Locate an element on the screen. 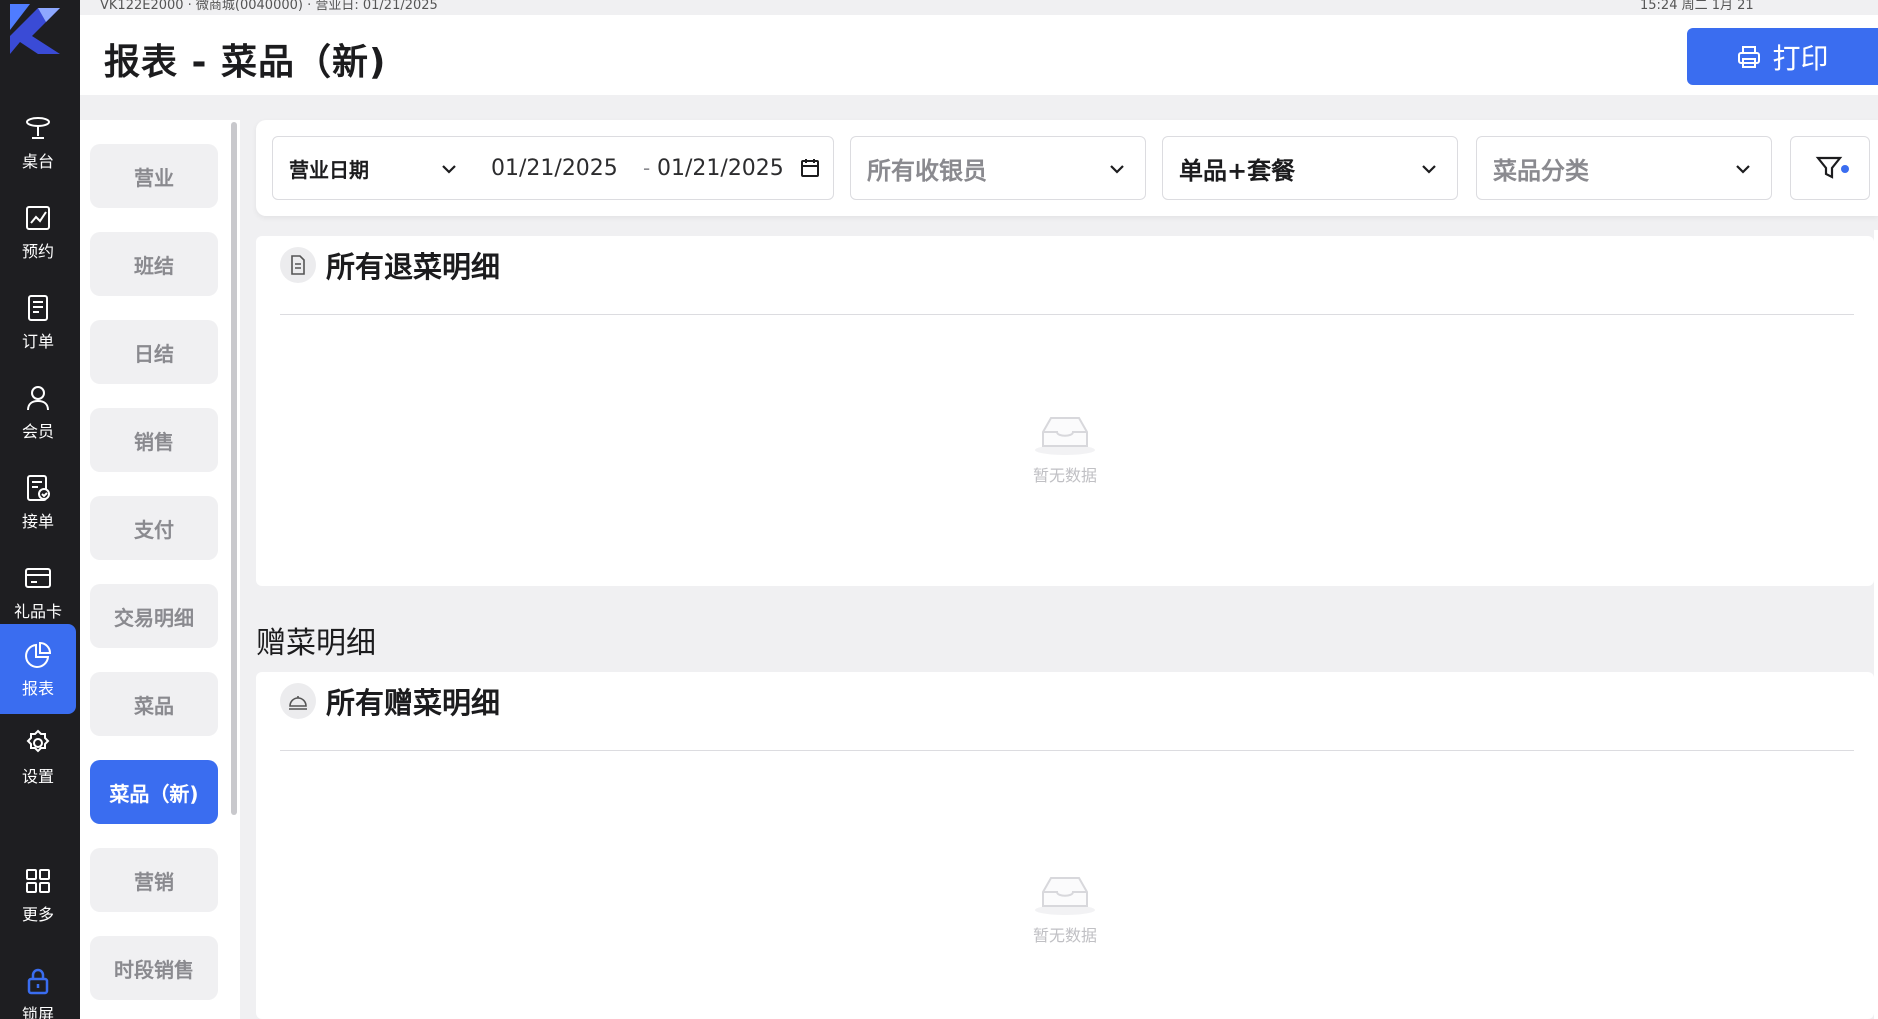  calendar-icon is located at coordinates (810, 168).